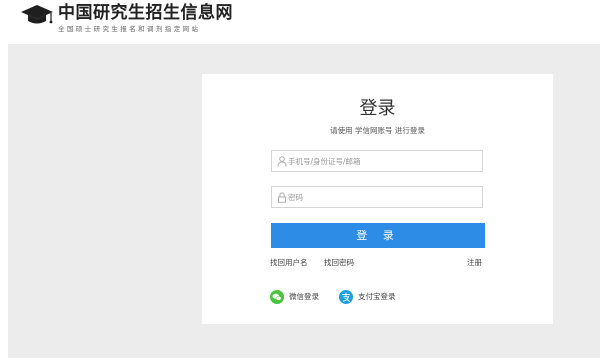 Image resolution: width=600 pixels, height=362 pixels. Describe the element at coordinates (474, 263) in the screenshot. I see `register-link: 注册` at that location.